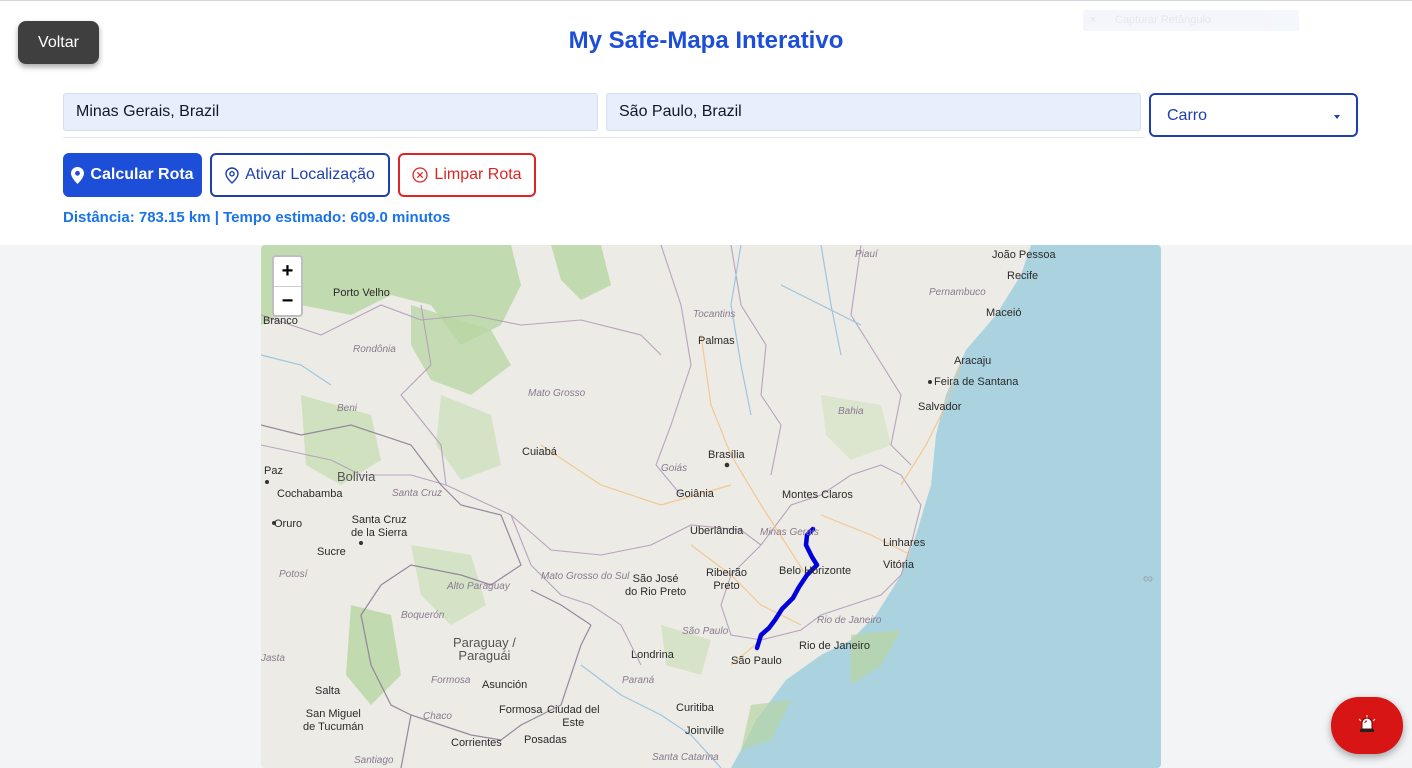  I want to click on map-label-state: Formosa, so click(451, 680).